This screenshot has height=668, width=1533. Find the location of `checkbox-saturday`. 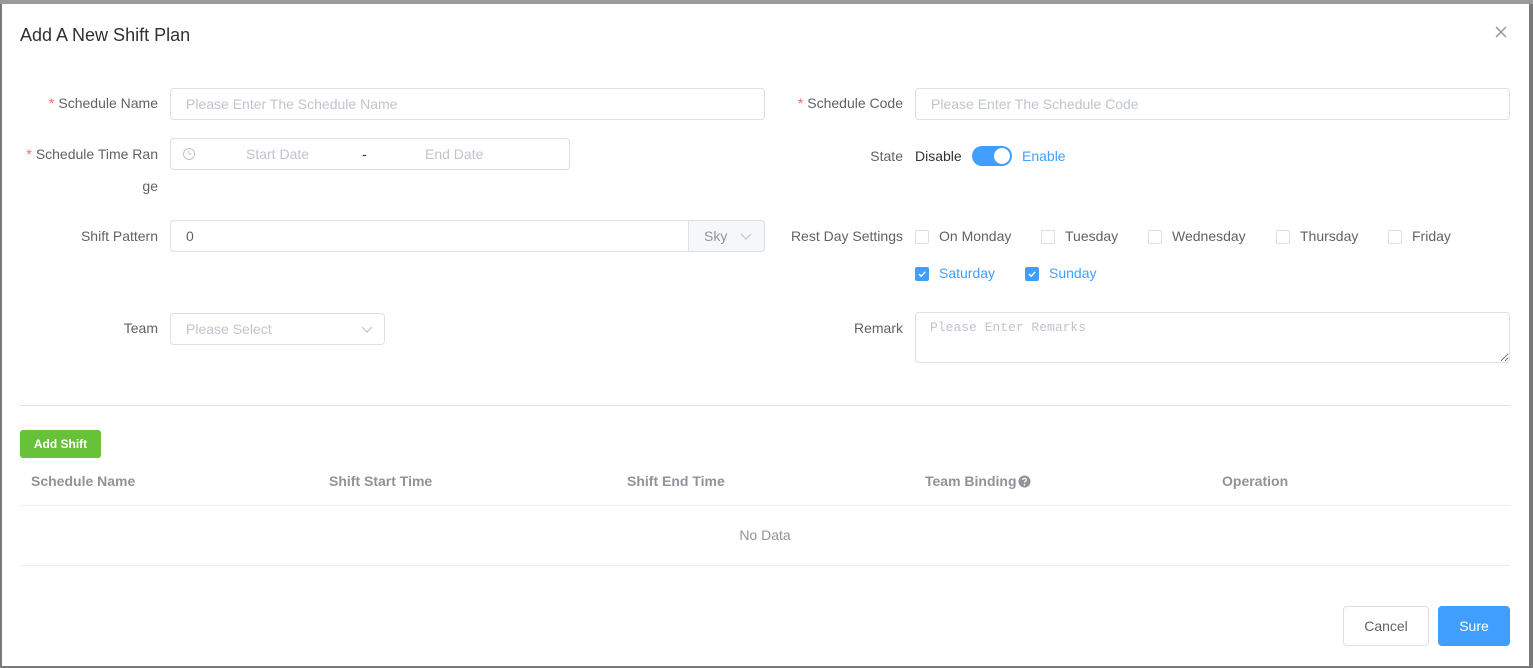

checkbox-saturday is located at coordinates (922, 274).